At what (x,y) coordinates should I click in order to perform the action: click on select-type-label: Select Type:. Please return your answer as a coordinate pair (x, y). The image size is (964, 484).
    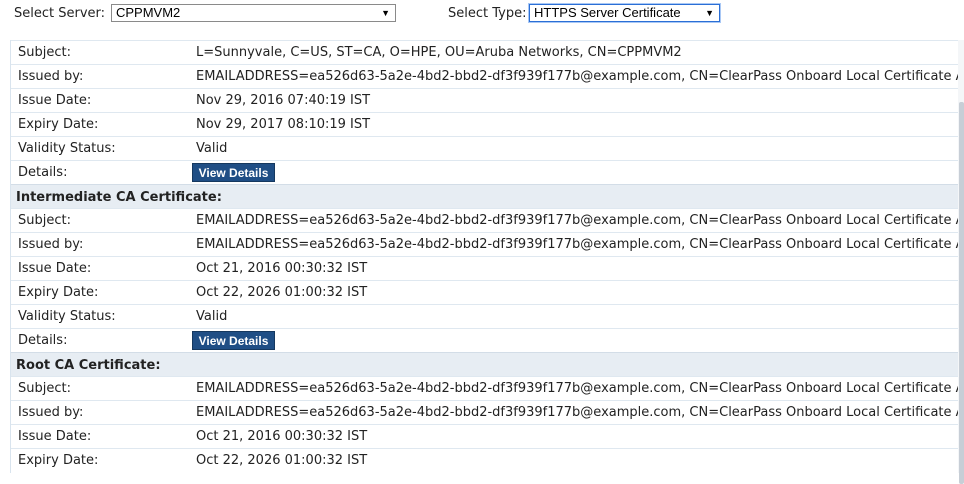
    Looking at the image, I should click on (487, 13).